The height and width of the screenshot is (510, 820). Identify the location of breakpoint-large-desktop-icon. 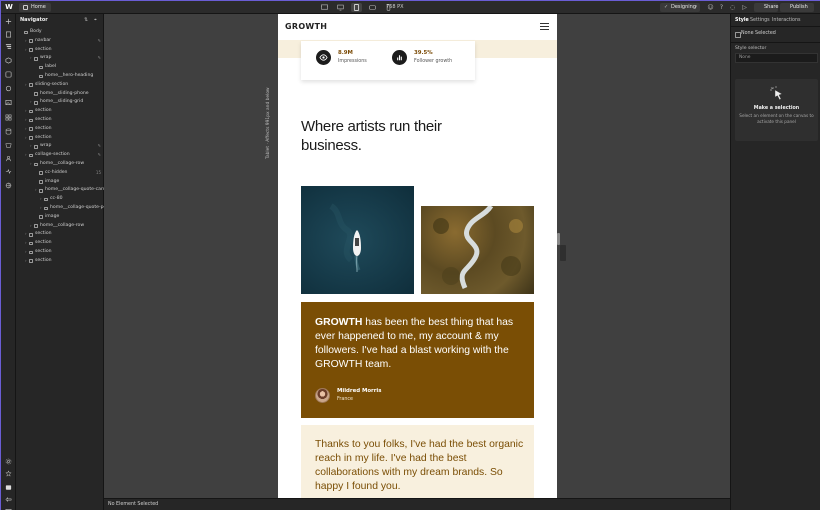
(324, 7).